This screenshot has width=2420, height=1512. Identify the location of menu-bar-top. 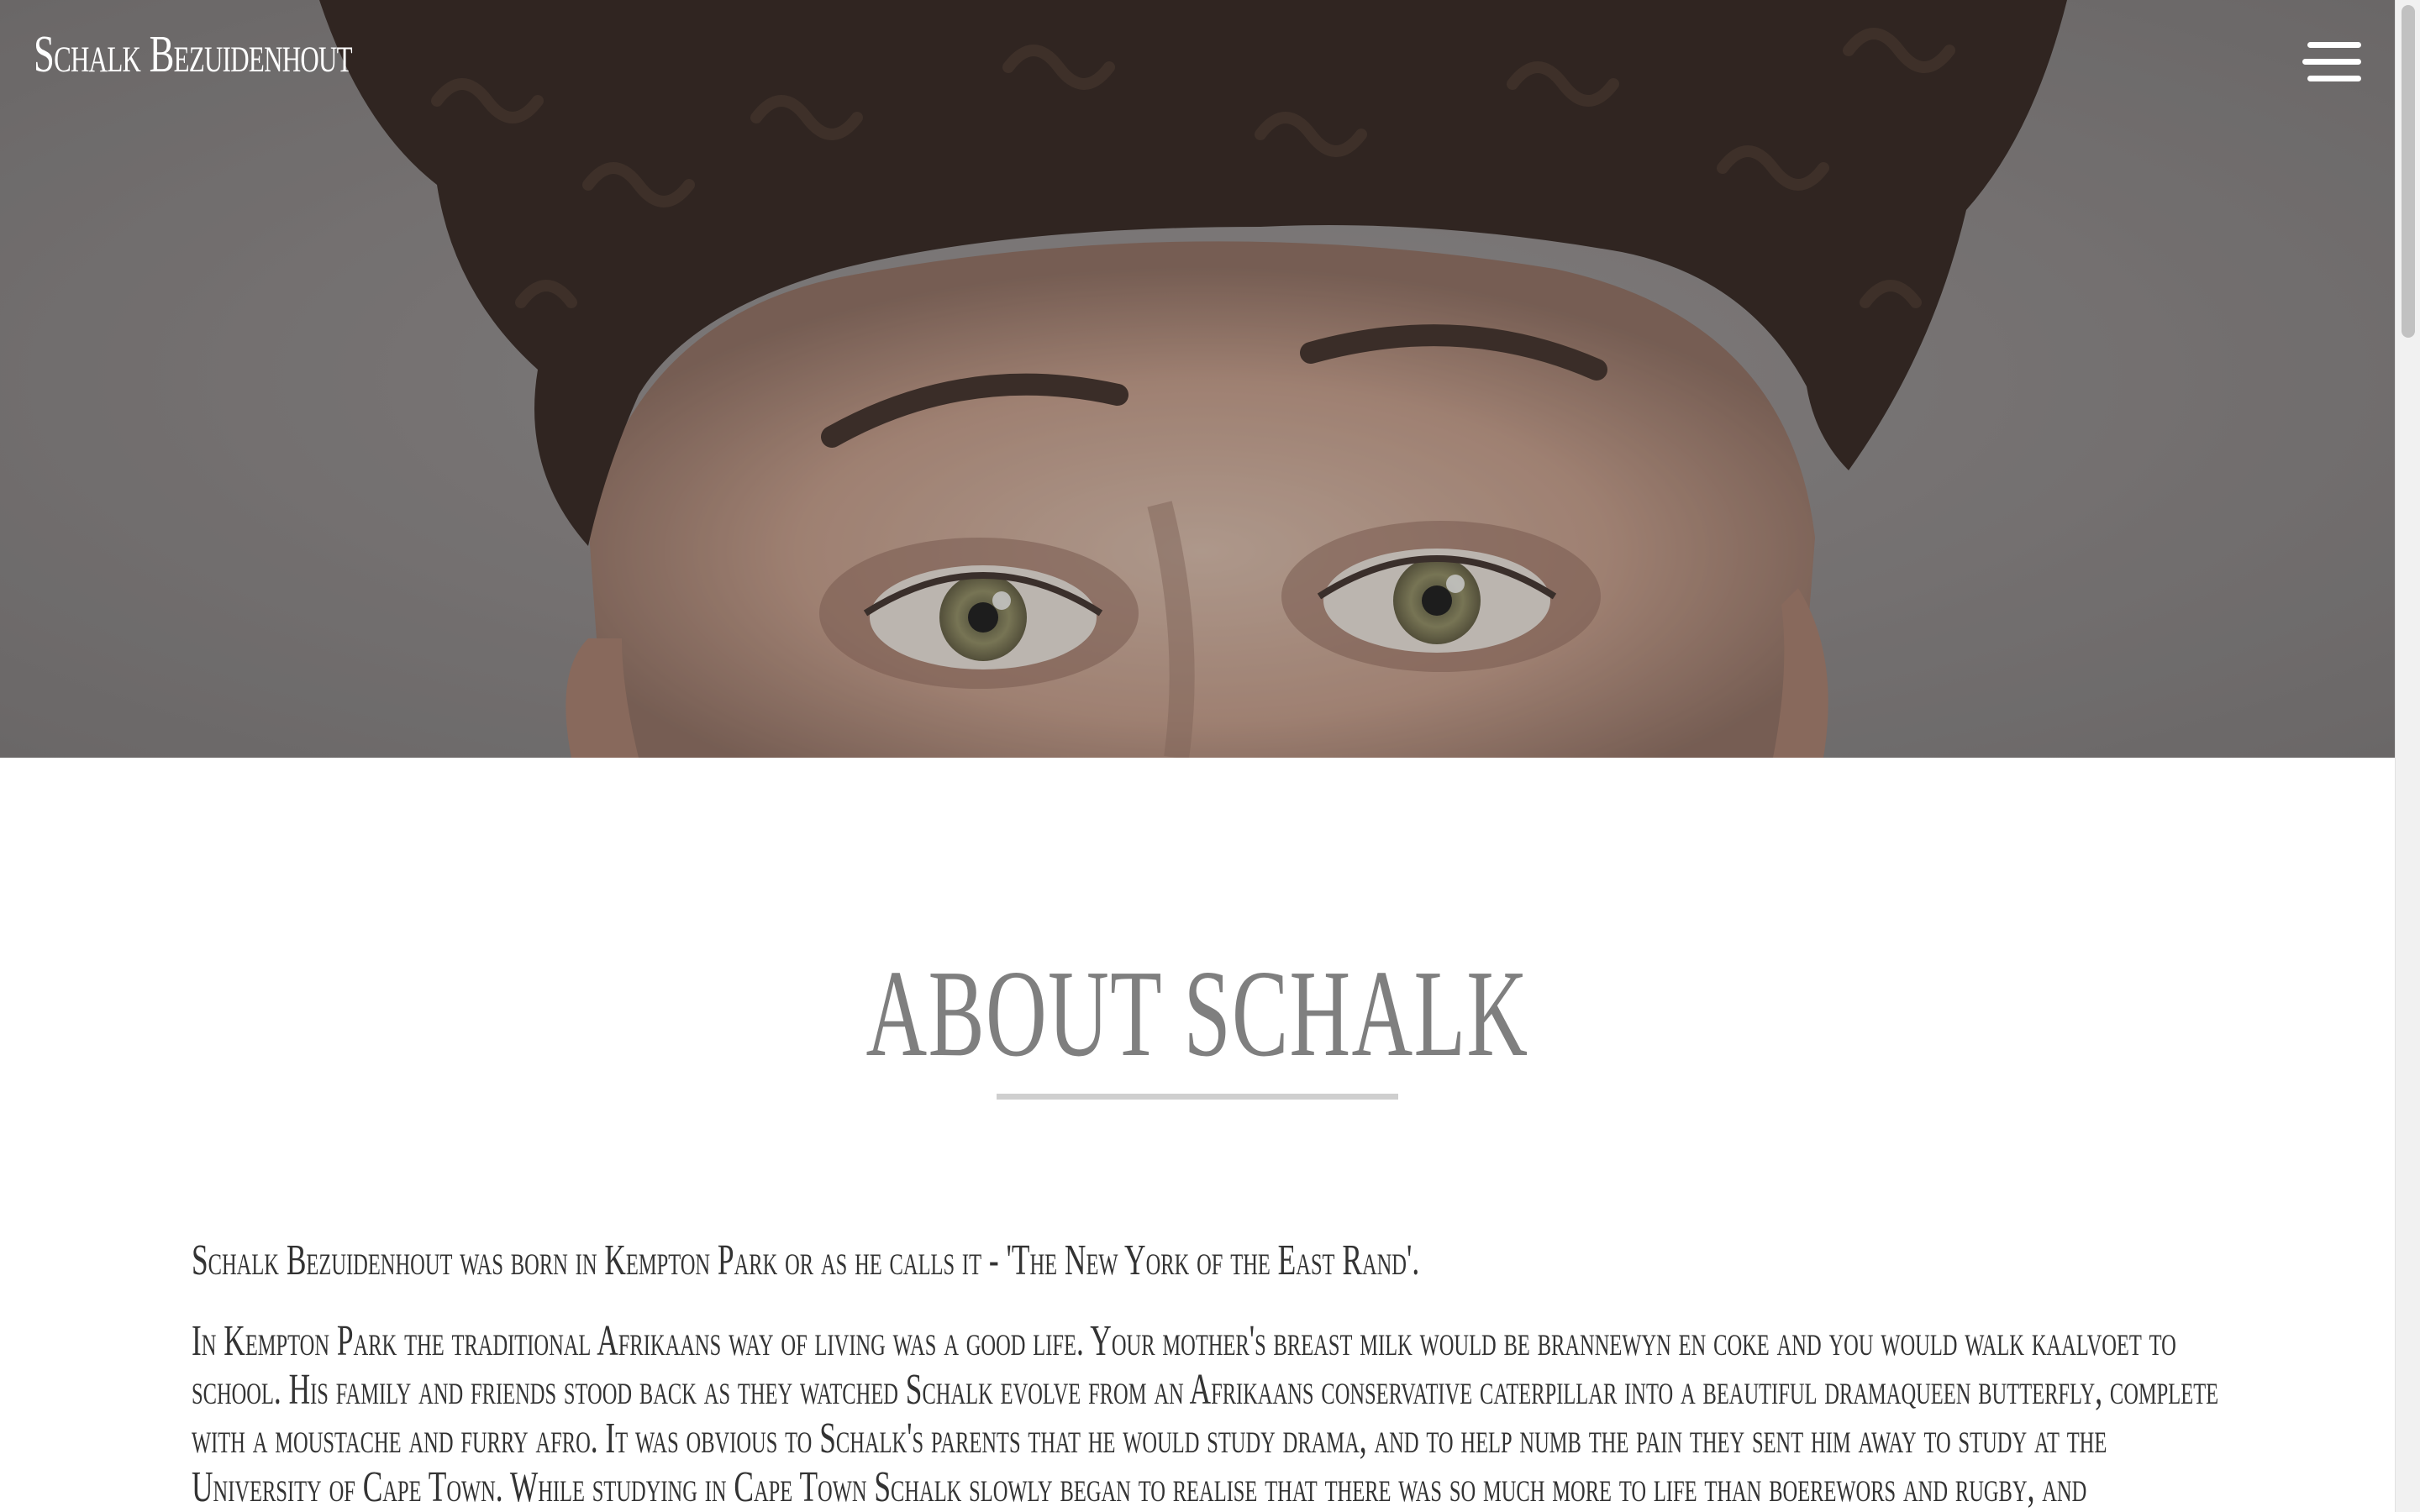
(2334, 45).